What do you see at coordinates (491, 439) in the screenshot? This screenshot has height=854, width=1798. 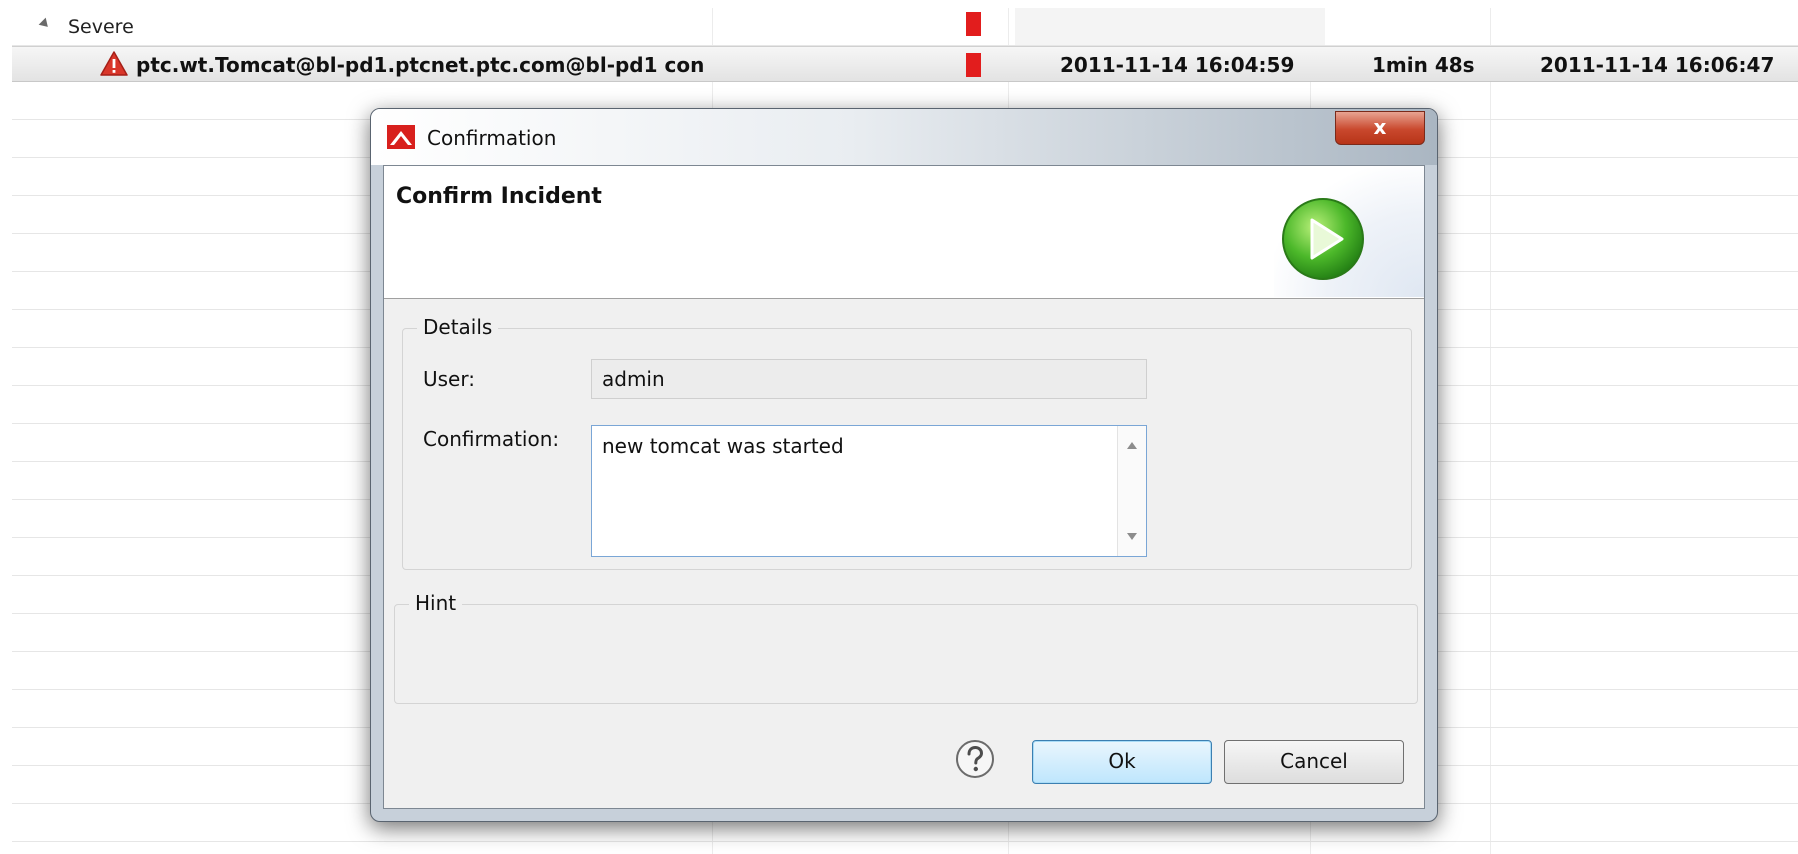 I see `confirmation-label: Confirmation:` at bounding box center [491, 439].